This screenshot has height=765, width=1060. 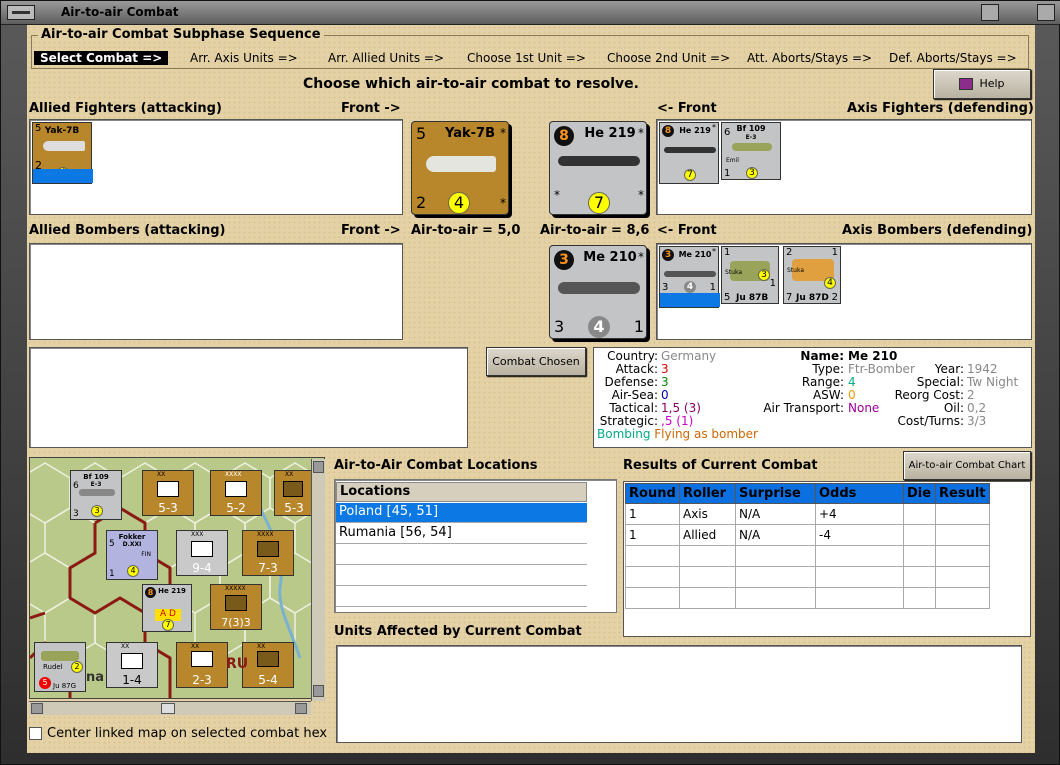 What do you see at coordinates (526, 58) in the screenshot?
I see `step-choose-1st: Choose 1st Unit =>` at bounding box center [526, 58].